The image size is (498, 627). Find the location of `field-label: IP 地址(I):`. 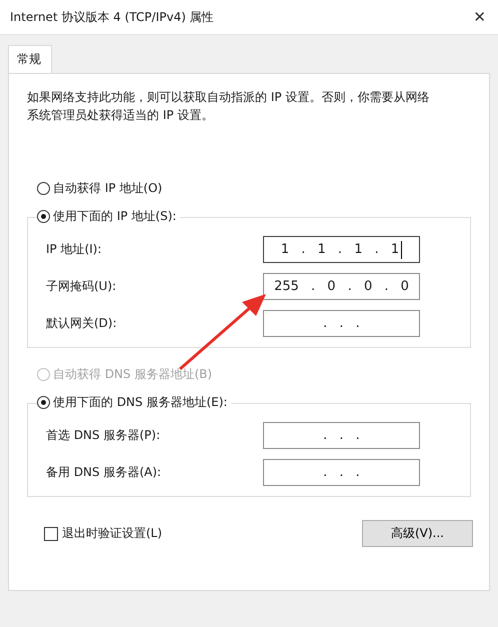

field-label: IP 地址(I): is located at coordinates (74, 249).